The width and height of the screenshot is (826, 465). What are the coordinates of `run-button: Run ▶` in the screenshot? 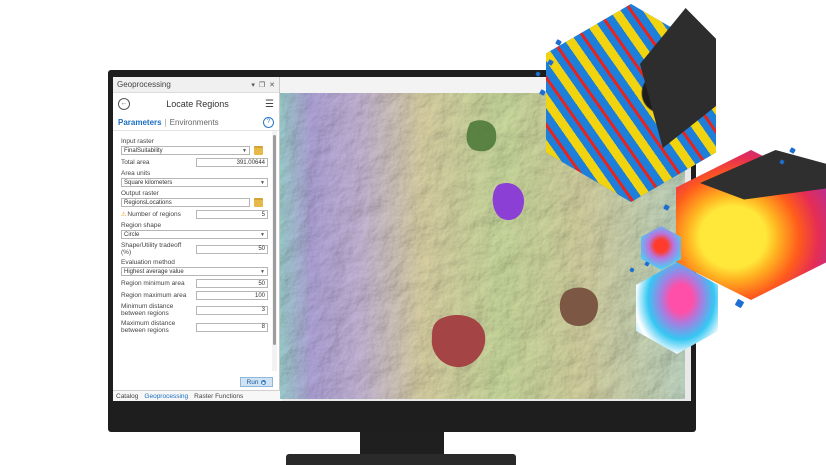 It's located at (256, 382).